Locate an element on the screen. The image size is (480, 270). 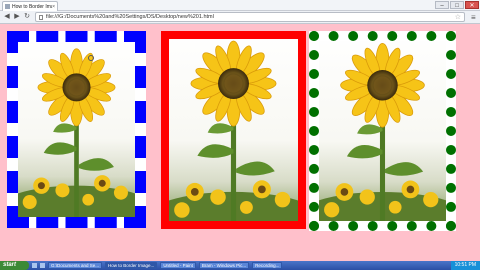
back-arrow-icon: ◀ is located at coordinates (7, 17).